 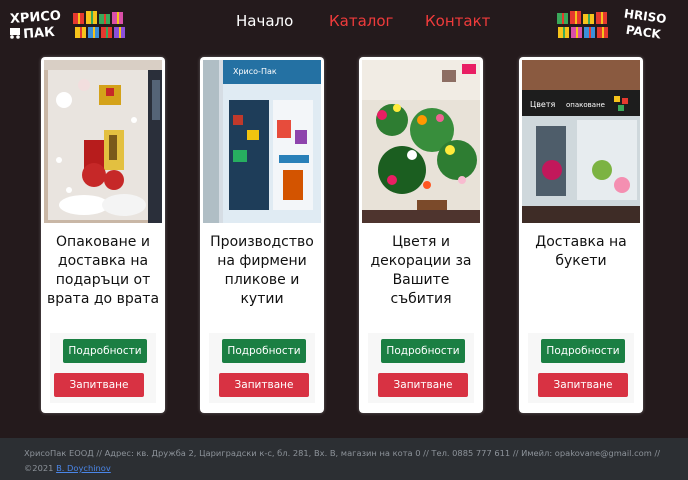 What do you see at coordinates (543, 104) in the screenshot?
I see `svg-text: Цветя` at bounding box center [543, 104].